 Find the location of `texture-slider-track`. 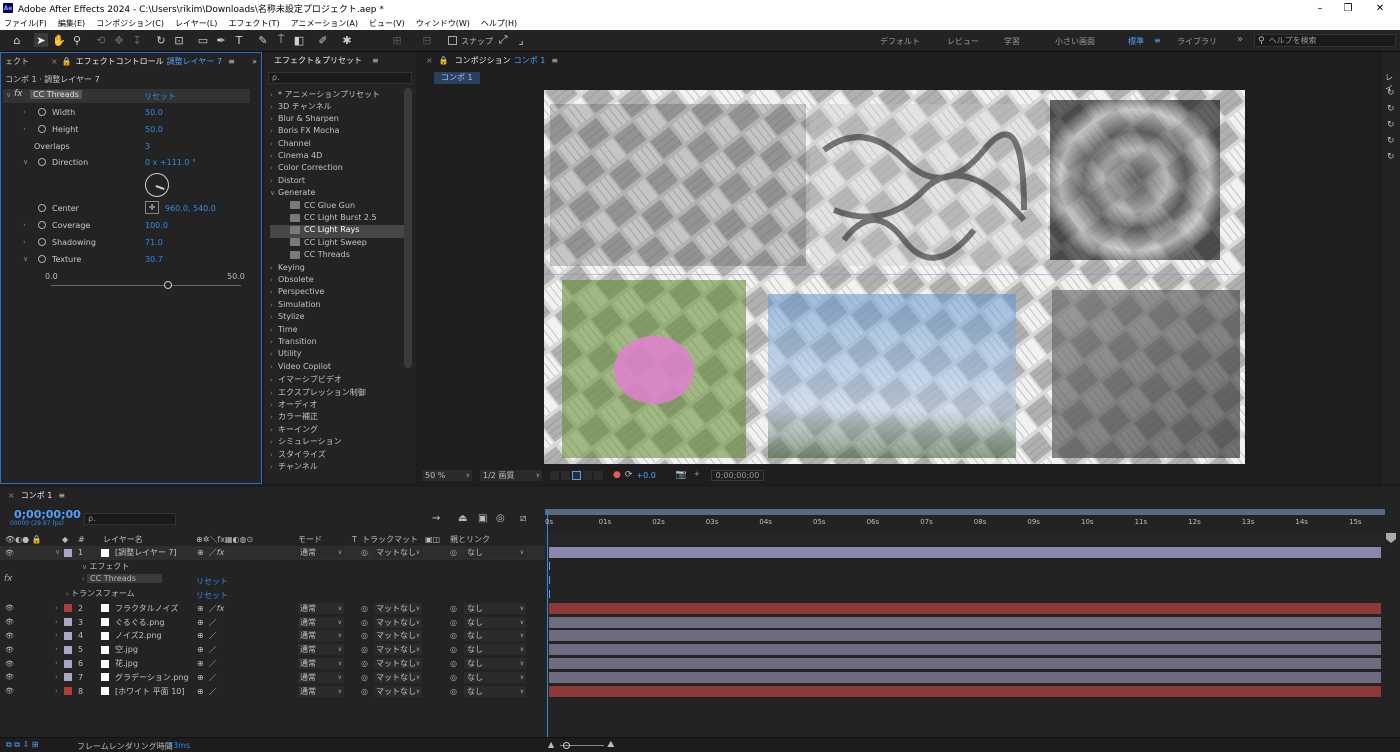

texture-slider-track is located at coordinates (146, 285).